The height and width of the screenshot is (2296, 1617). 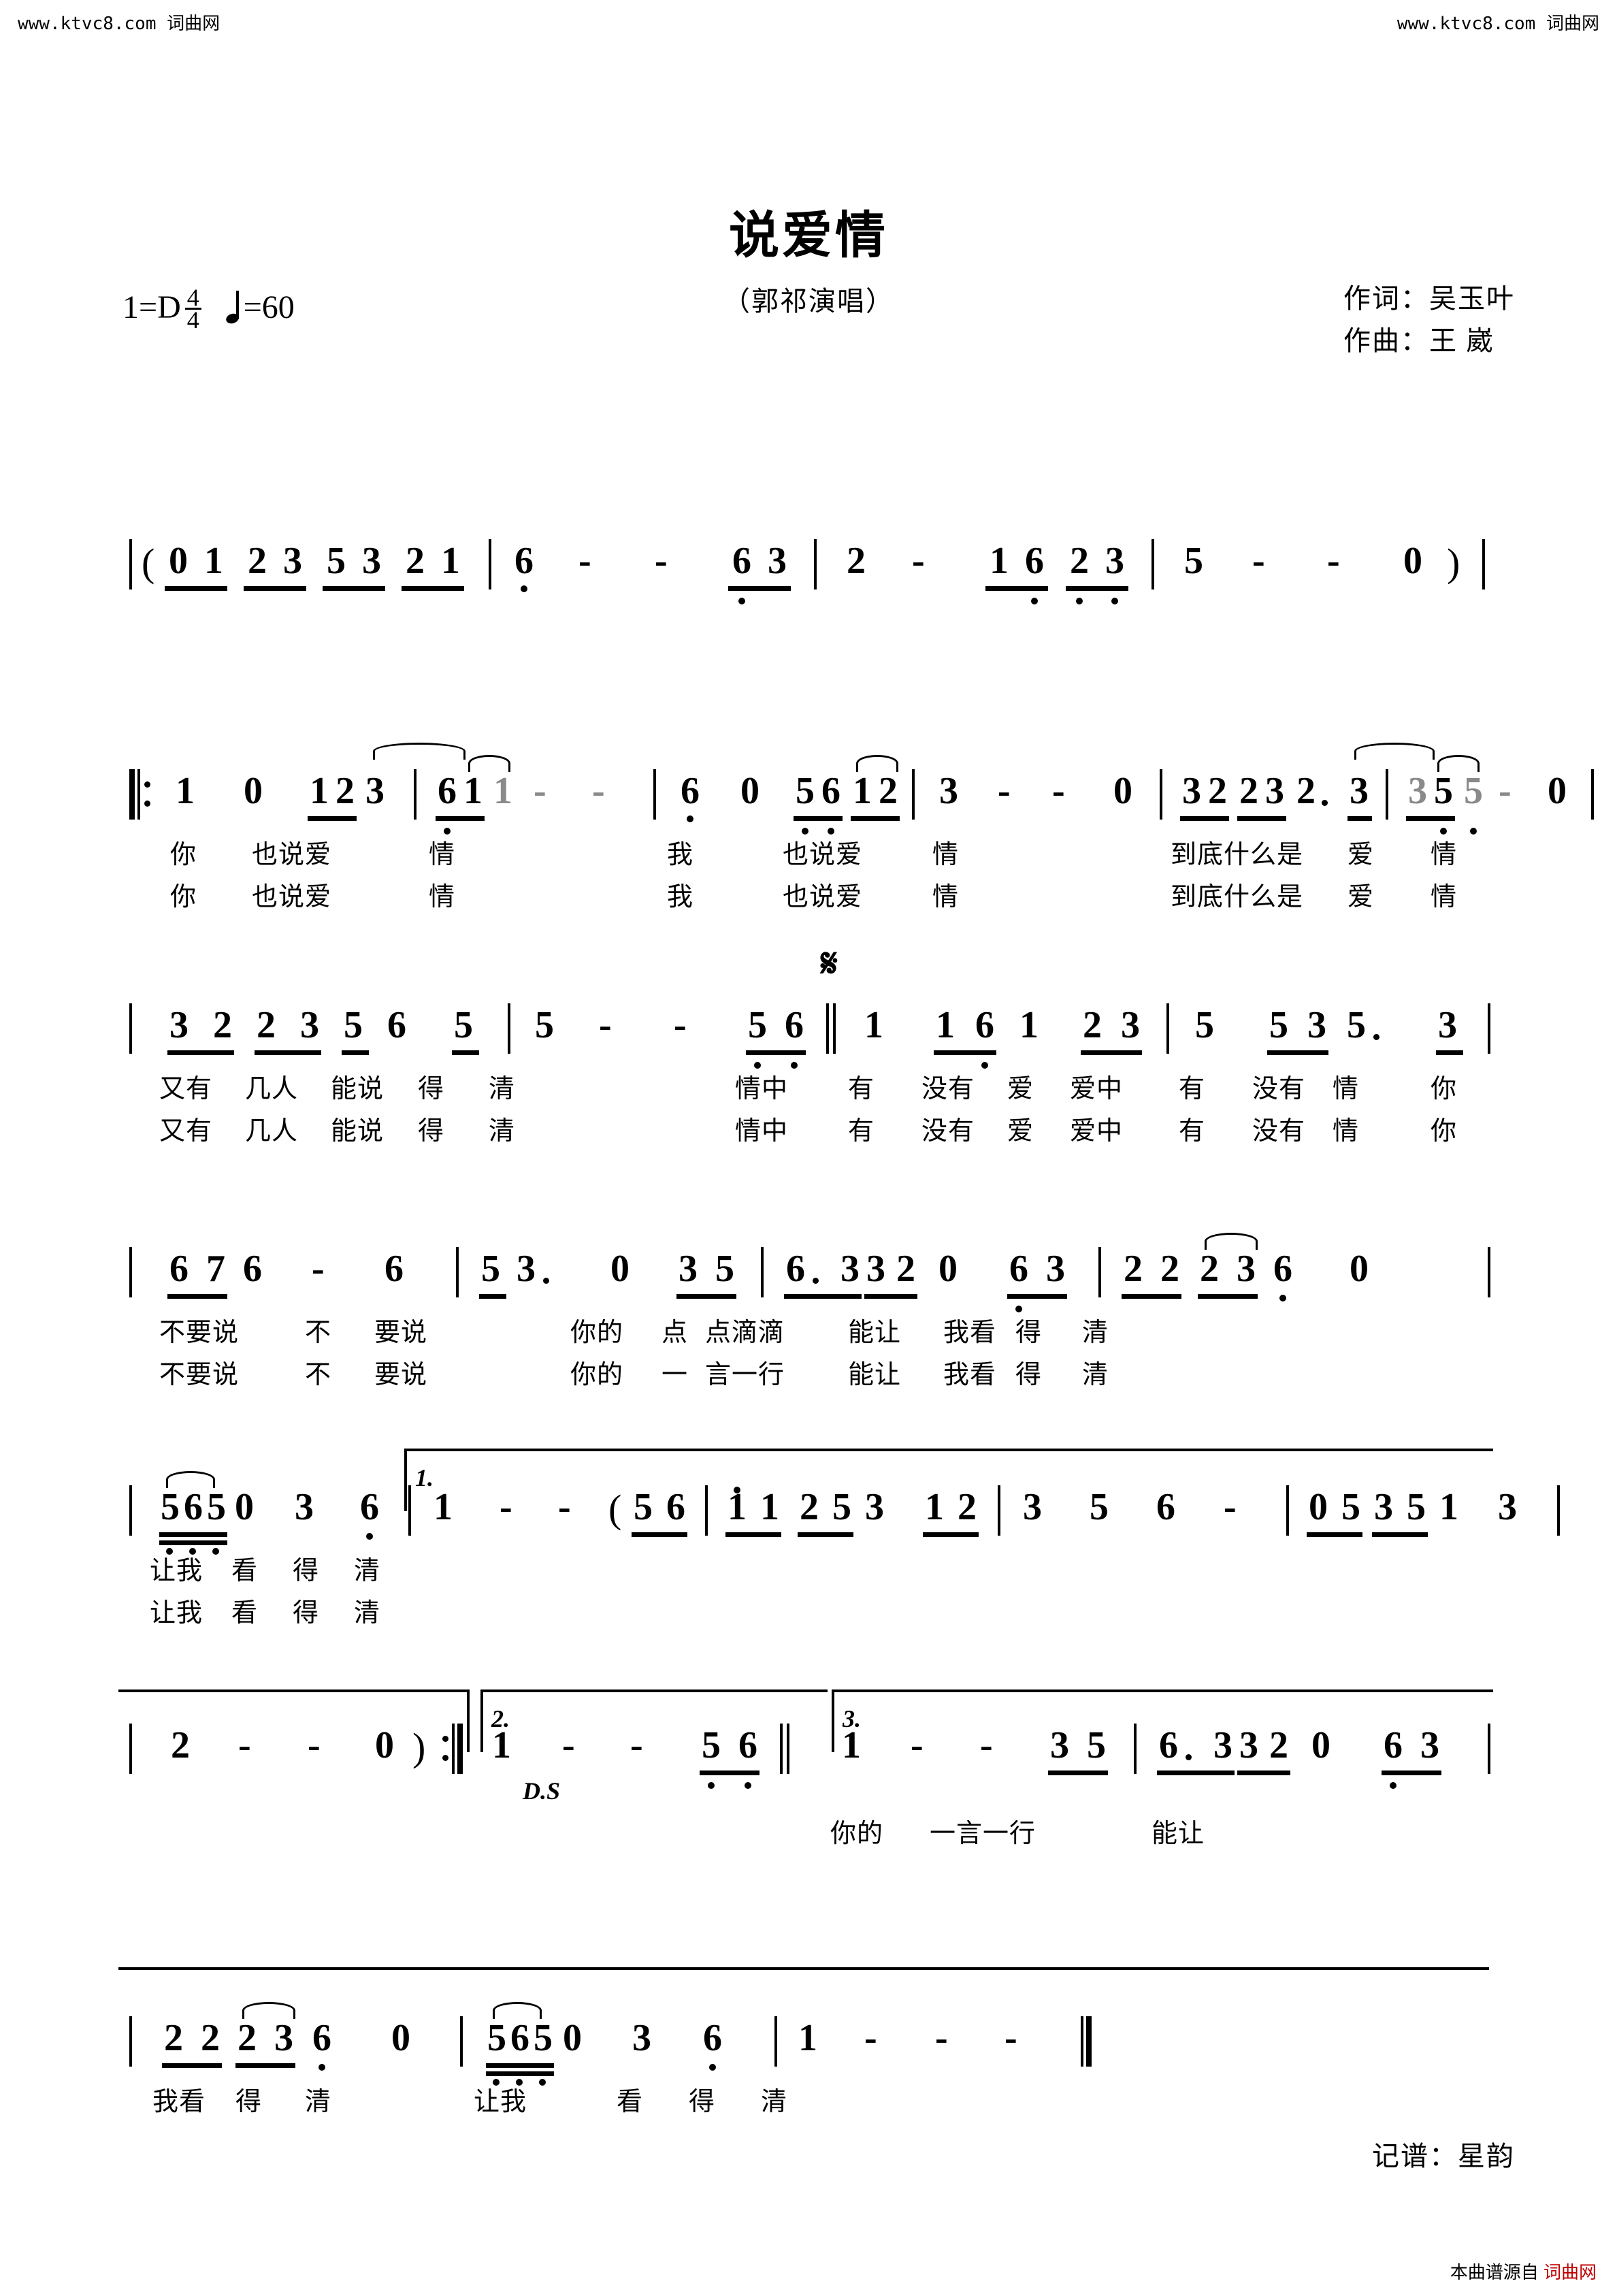 What do you see at coordinates (1362, 855) in the screenshot?
I see `lyric-syllable: 爱` at bounding box center [1362, 855].